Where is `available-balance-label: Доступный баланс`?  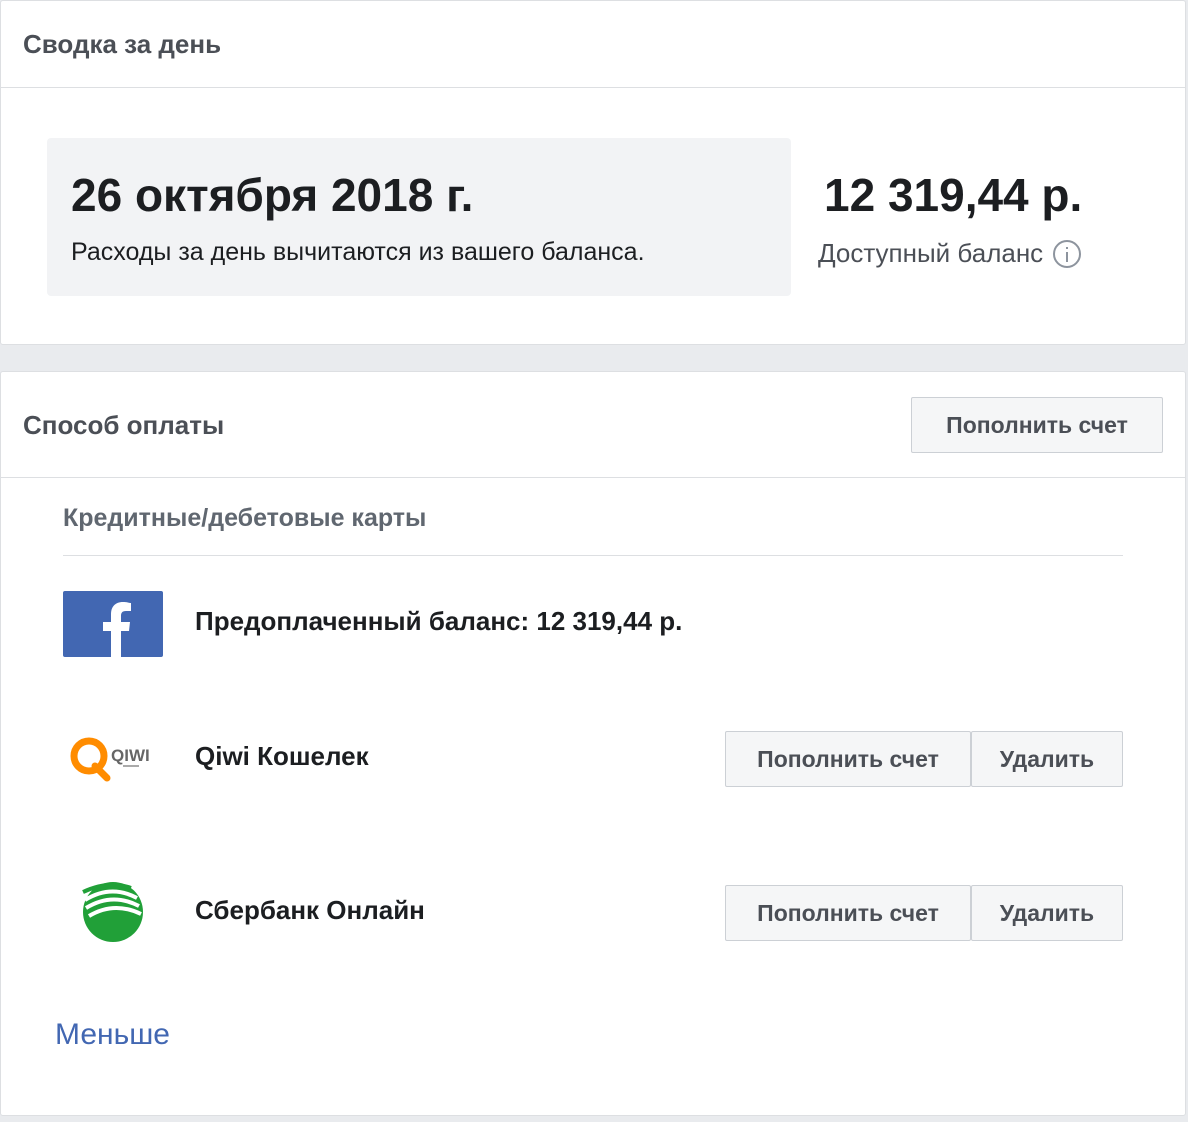 available-balance-label: Доступный баланс is located at coordinates (931, 253).